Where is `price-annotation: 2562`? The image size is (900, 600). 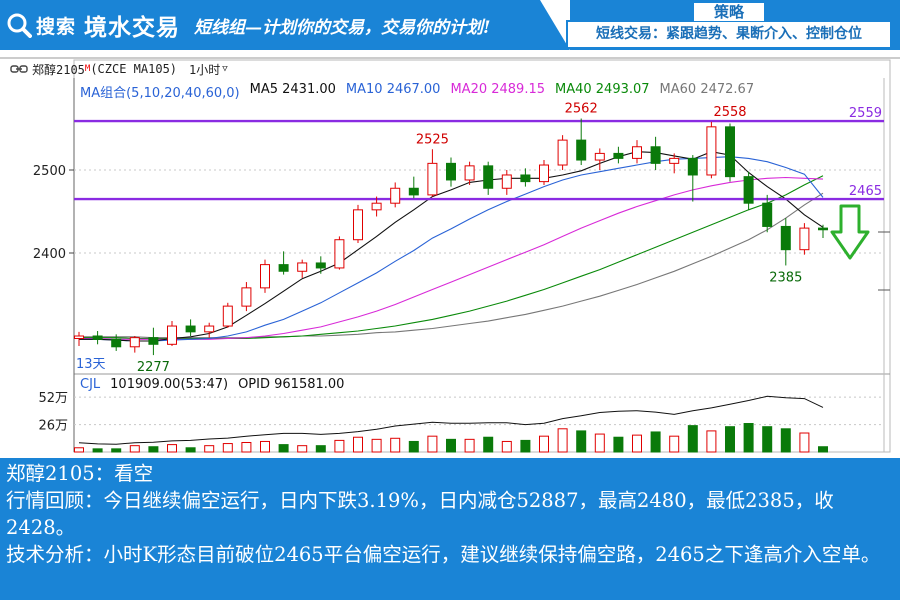
price-annotation: 2562 is located at coordinates (581, 109).